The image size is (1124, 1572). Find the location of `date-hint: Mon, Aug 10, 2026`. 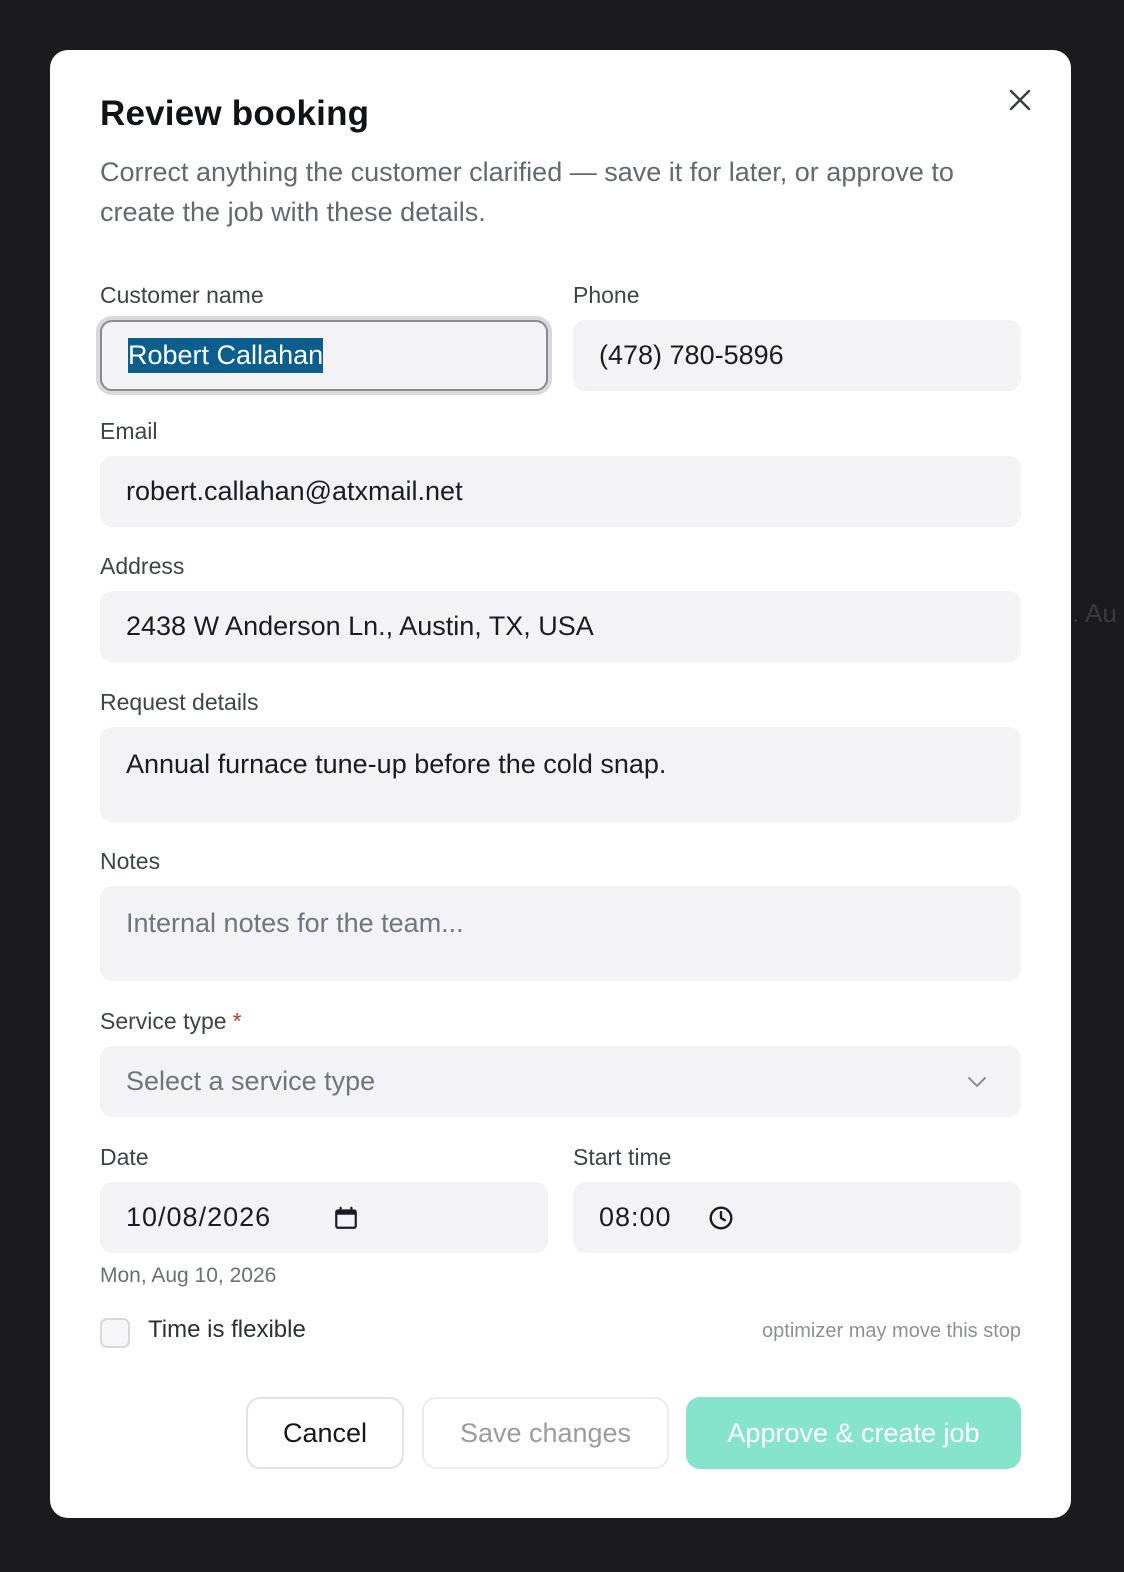

date-hint: Mon, Aug 10, 2026 is located at coordinates (188, 1275).